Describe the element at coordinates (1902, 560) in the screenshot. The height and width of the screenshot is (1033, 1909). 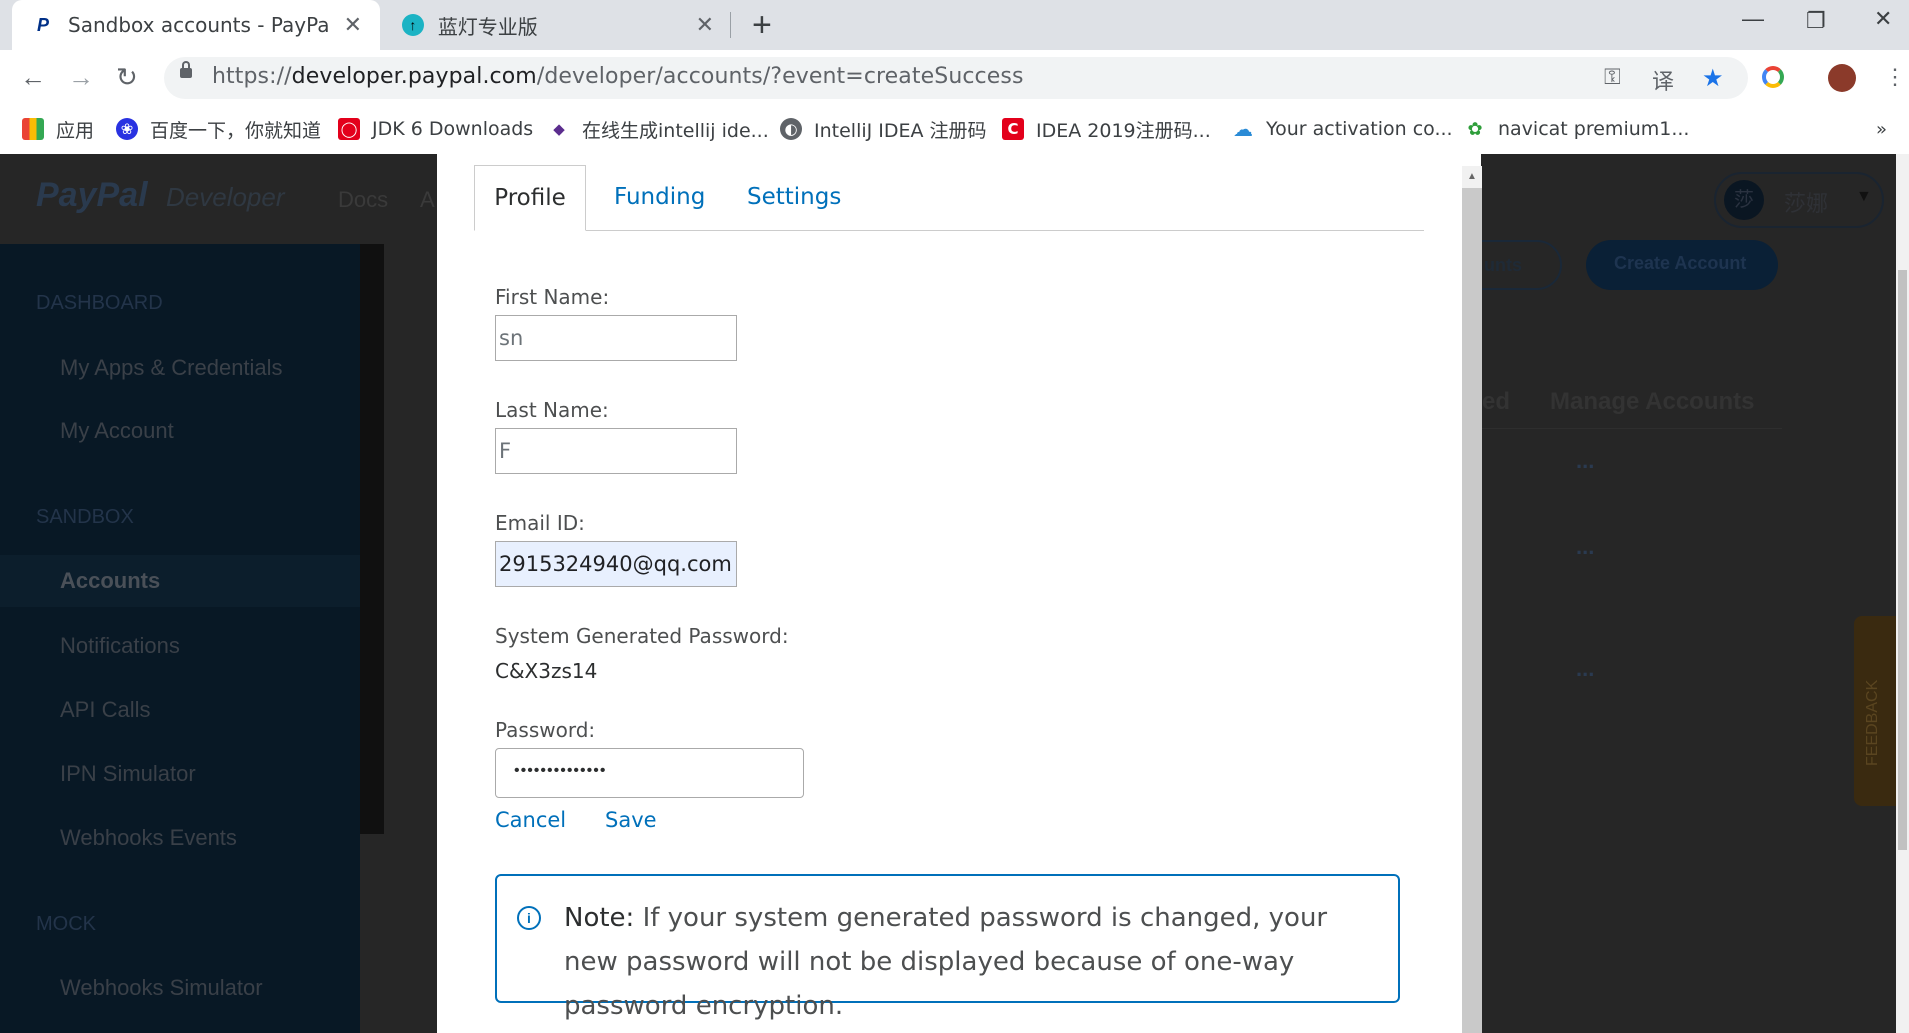
I see `page-scrollbar-thumb` at that location.